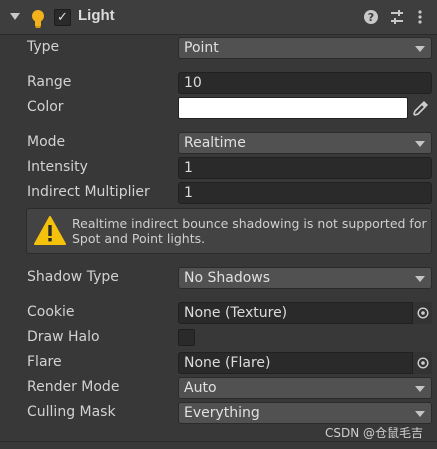  Describe the element at coordinates (44, 362) in the screenshot. I see `flare-label: Flare` at that location.